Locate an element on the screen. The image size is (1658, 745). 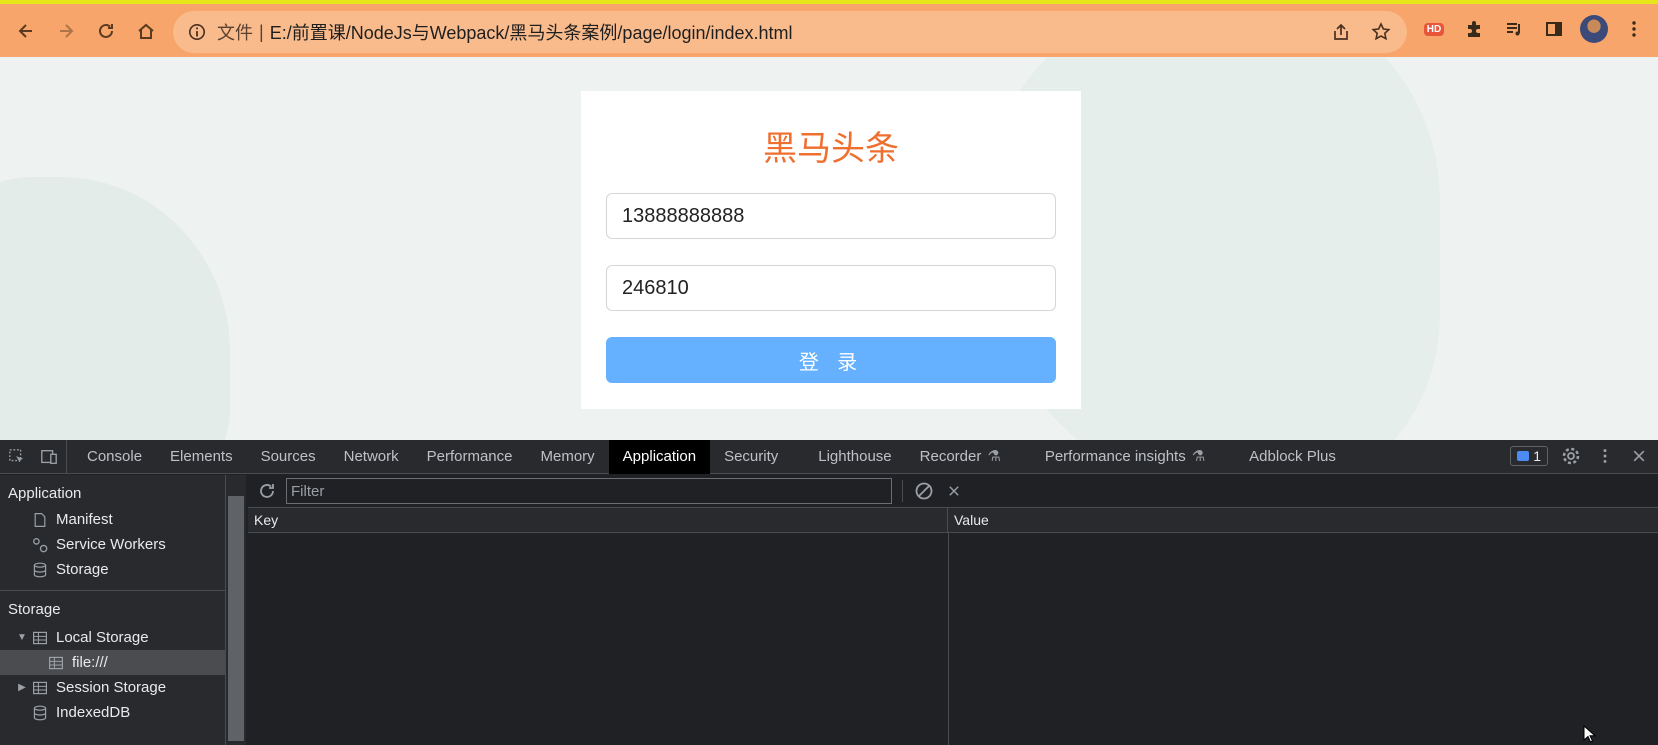
tab-performance: Performance is located at coordinates (470, 457).